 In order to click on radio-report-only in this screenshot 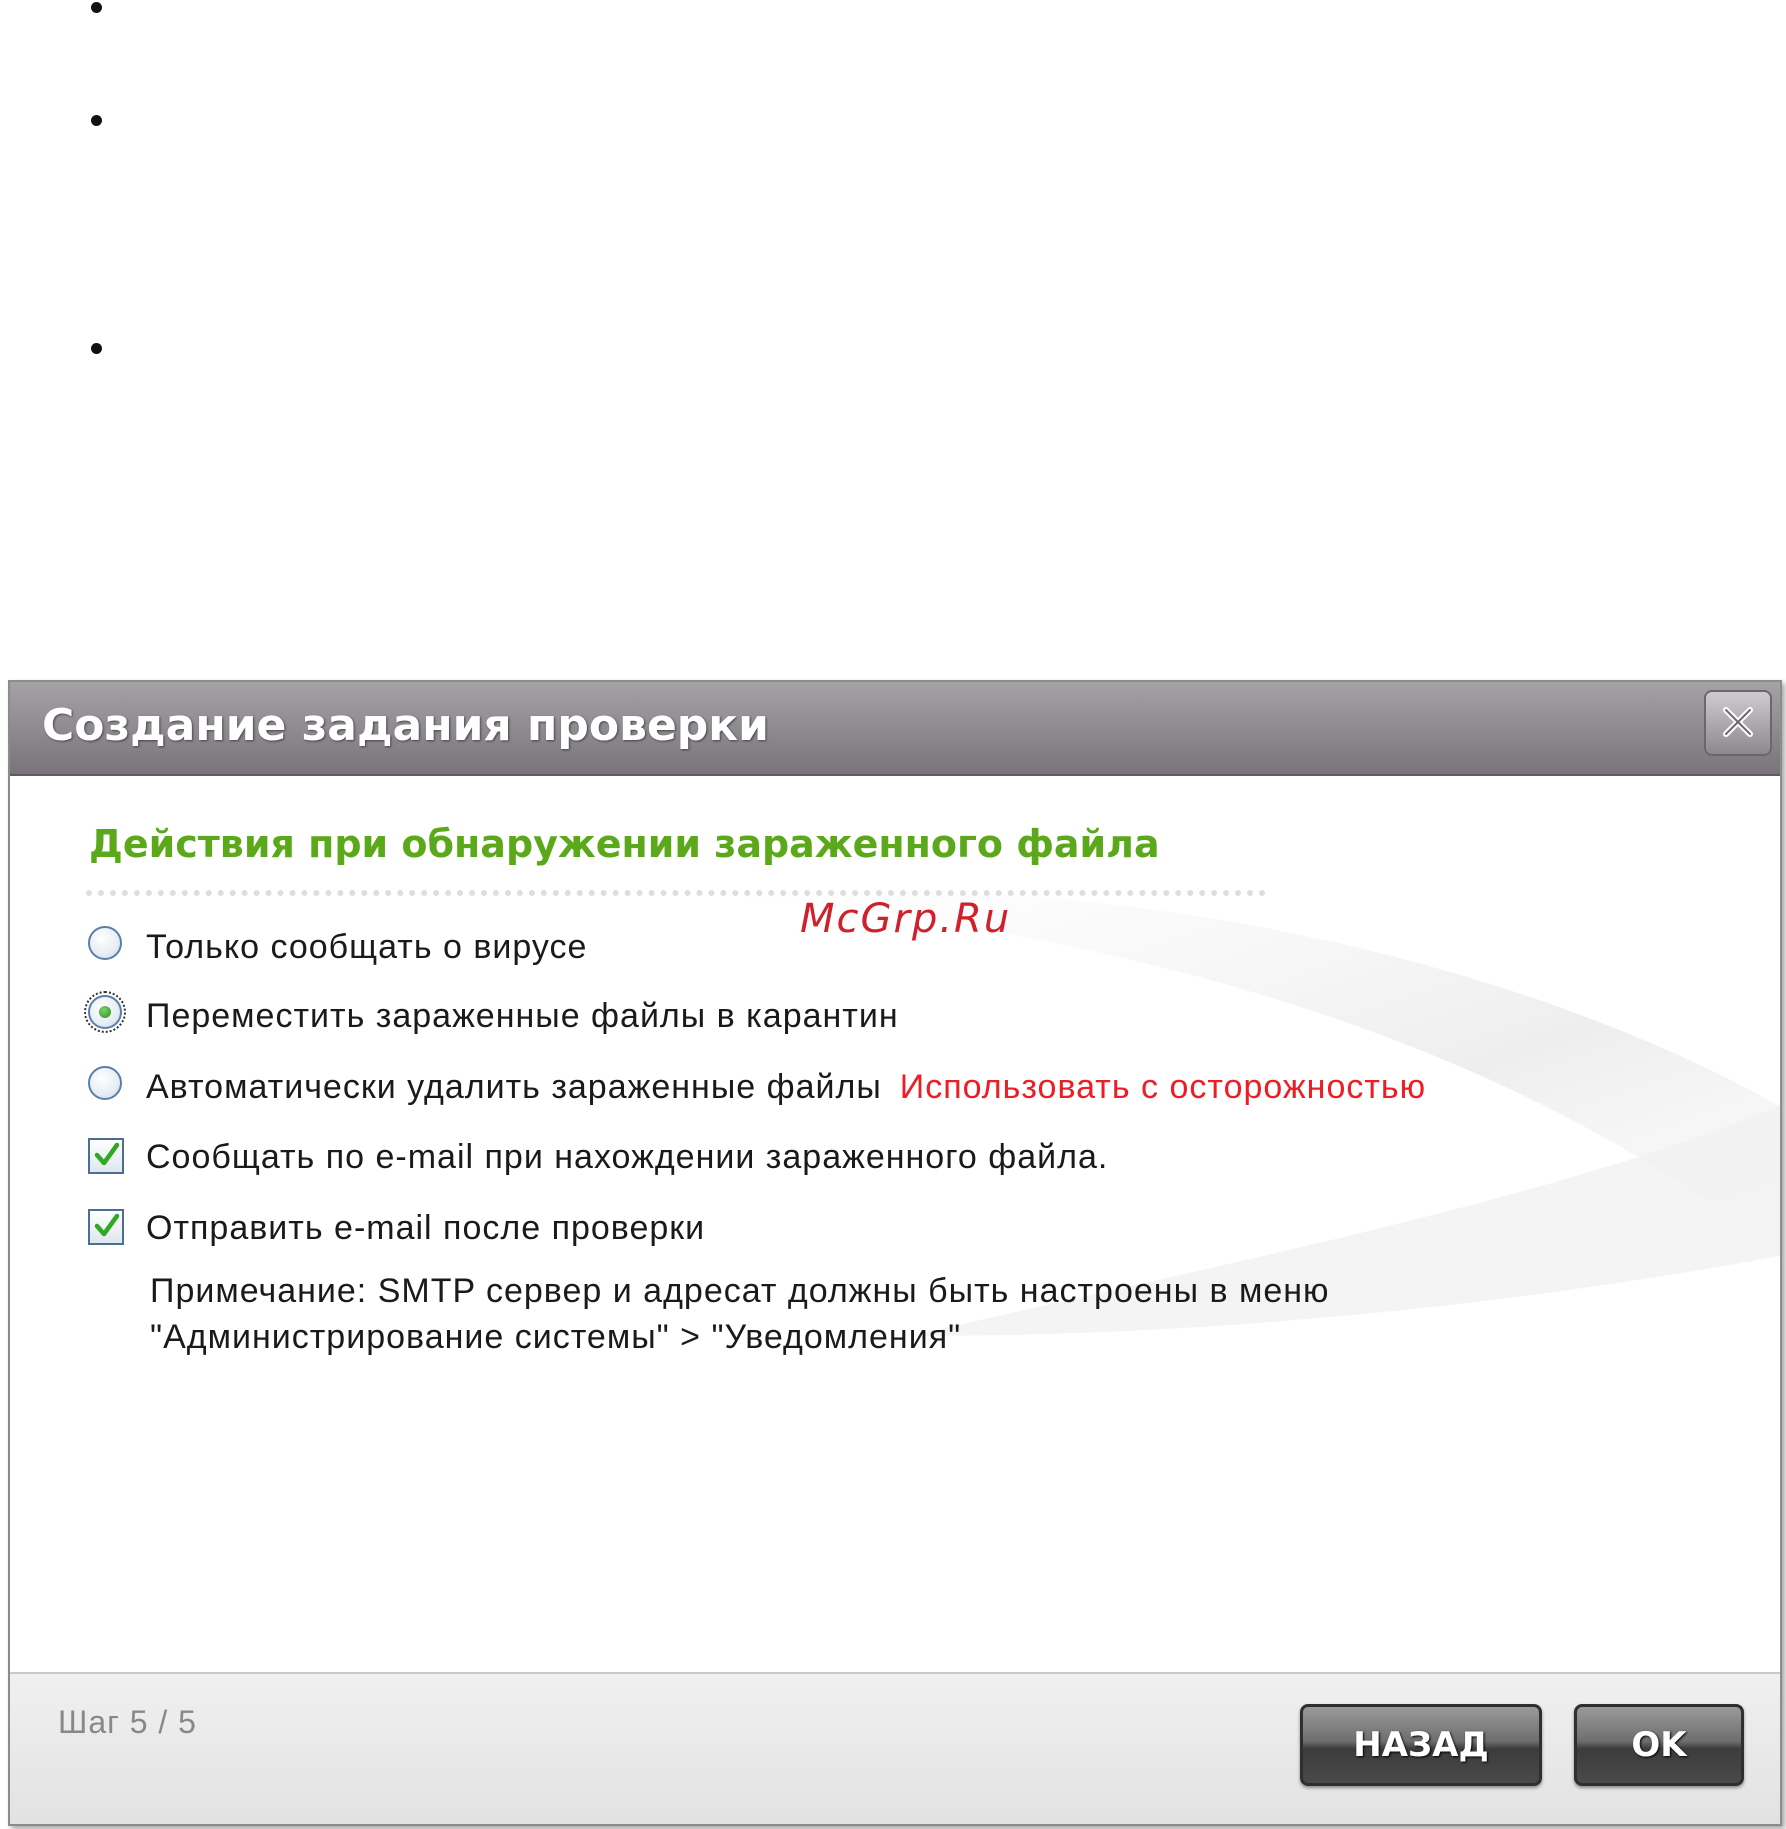, I will do `click(105, 943)`.